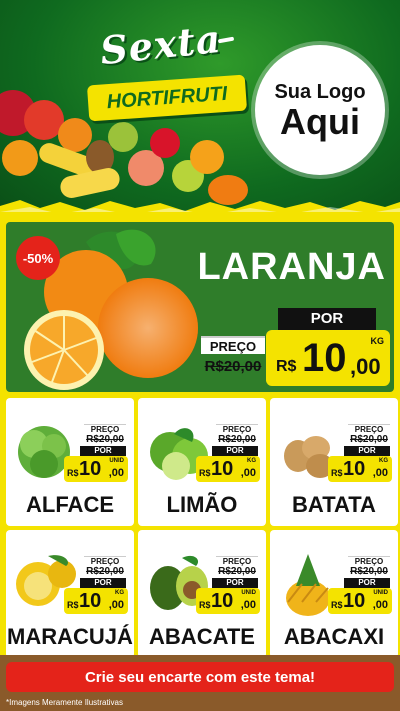 This screenshot has height=711, width=400. I want to click on torn-edge, so click(200, 206).